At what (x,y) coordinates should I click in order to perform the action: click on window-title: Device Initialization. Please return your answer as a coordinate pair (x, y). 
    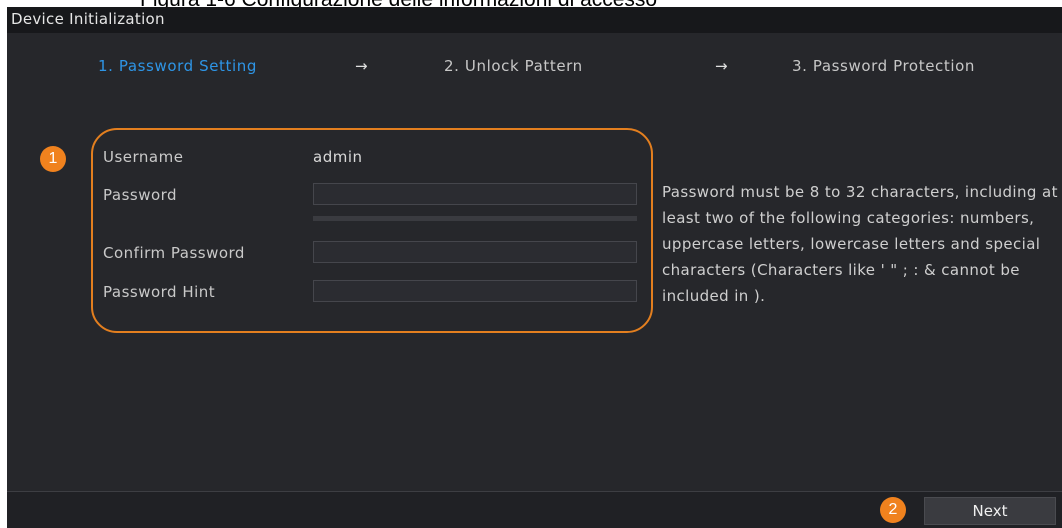
    Looking at the image, I should click on (88, 19).